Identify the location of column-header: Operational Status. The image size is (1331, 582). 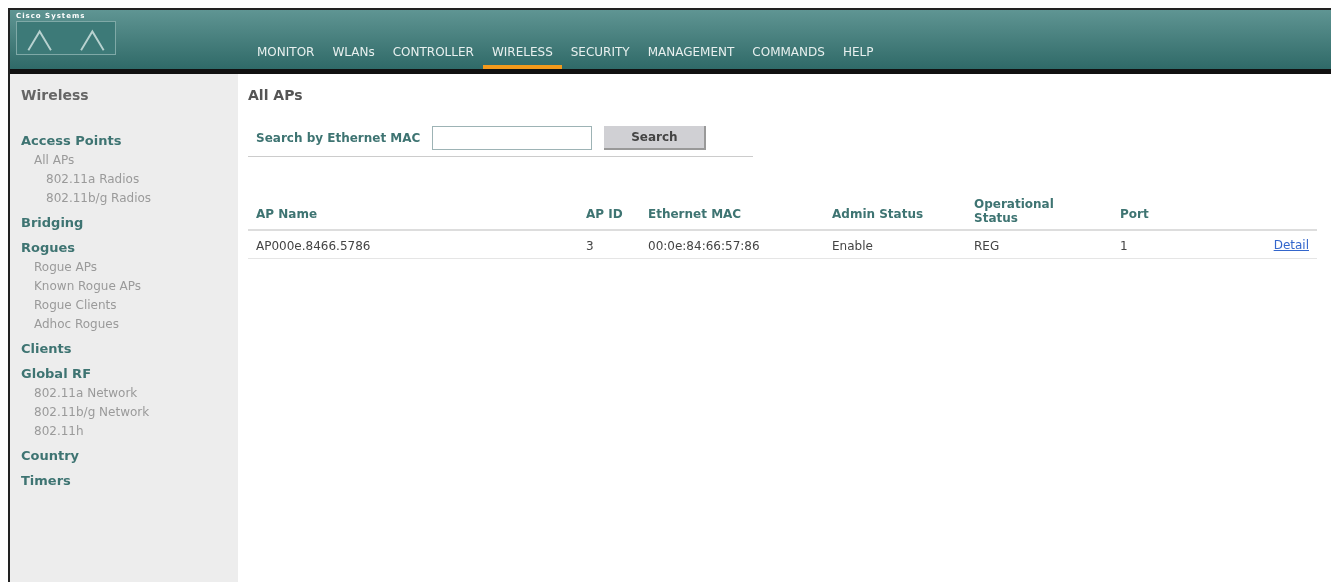
(1014, 211).